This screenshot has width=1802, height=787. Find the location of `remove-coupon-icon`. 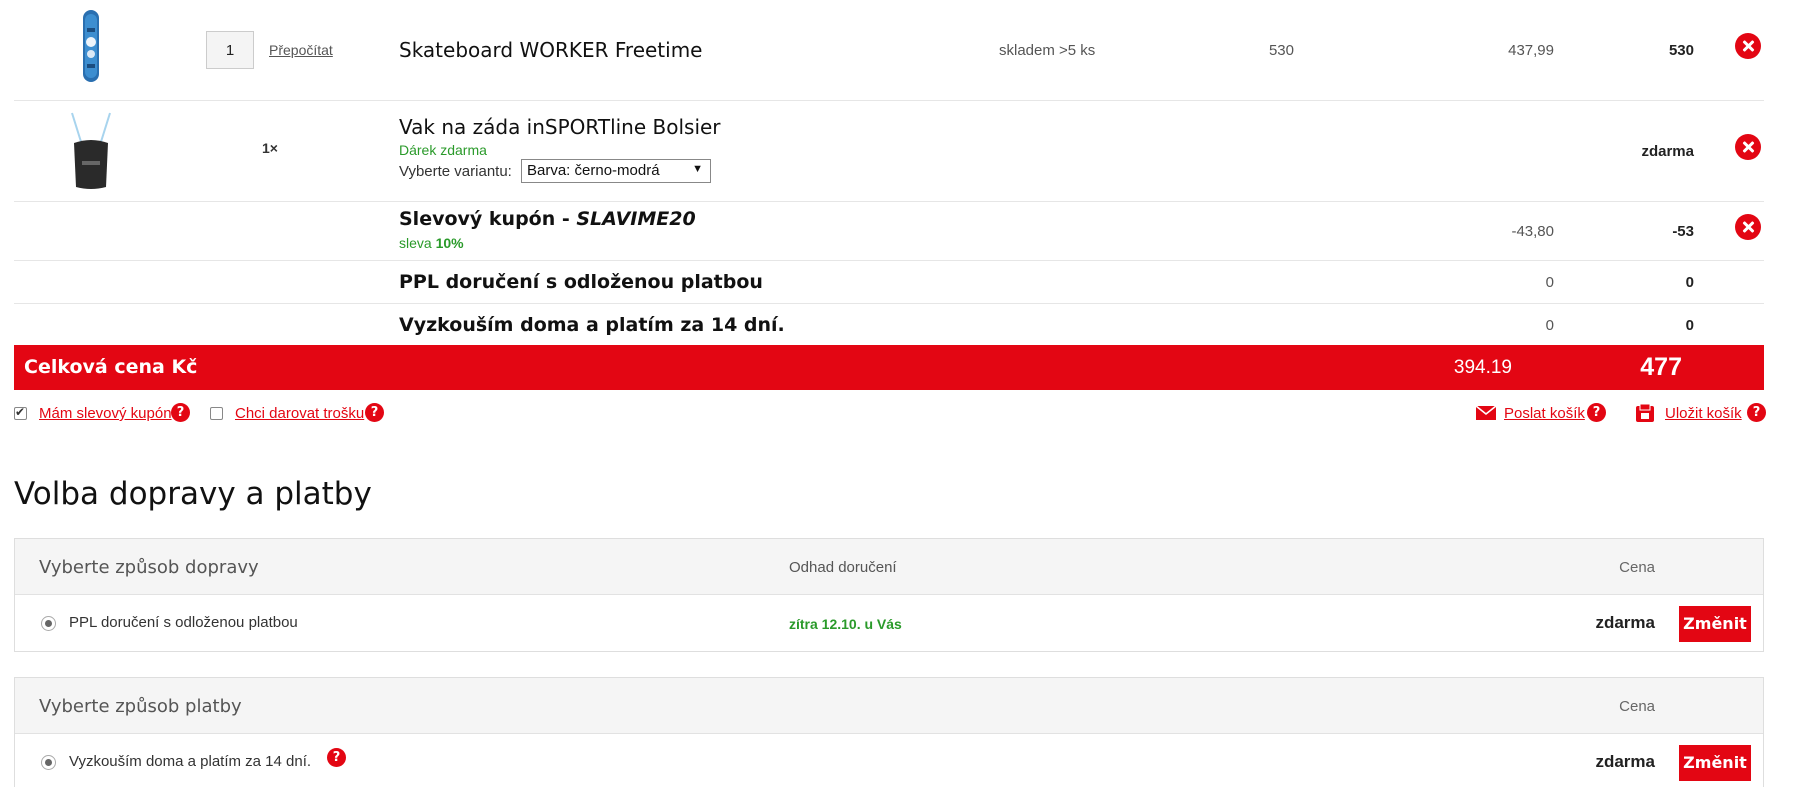

remove-coupon-icon is located at coordinates (1748, 227).